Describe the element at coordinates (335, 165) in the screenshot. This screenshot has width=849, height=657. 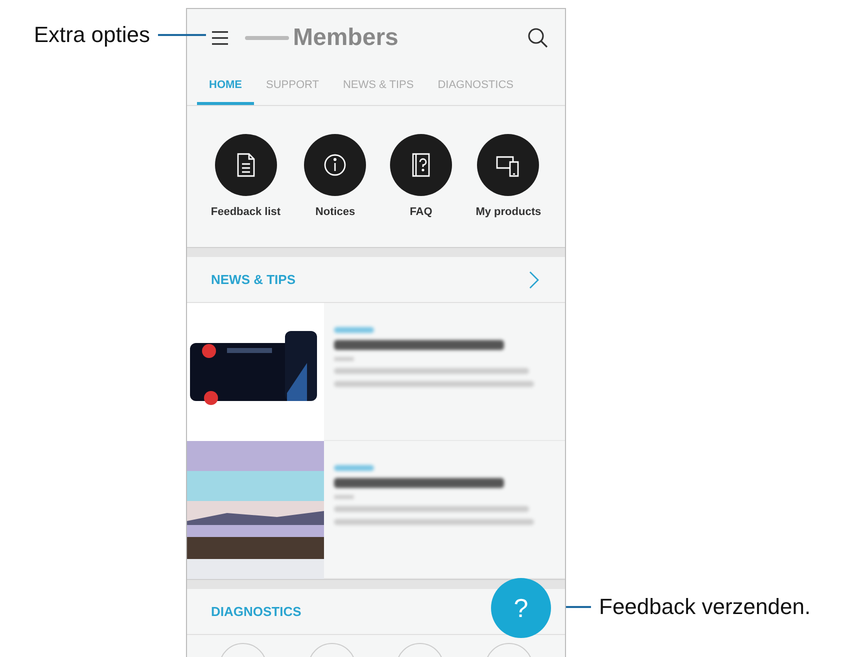
I see `info-icon` at that location.